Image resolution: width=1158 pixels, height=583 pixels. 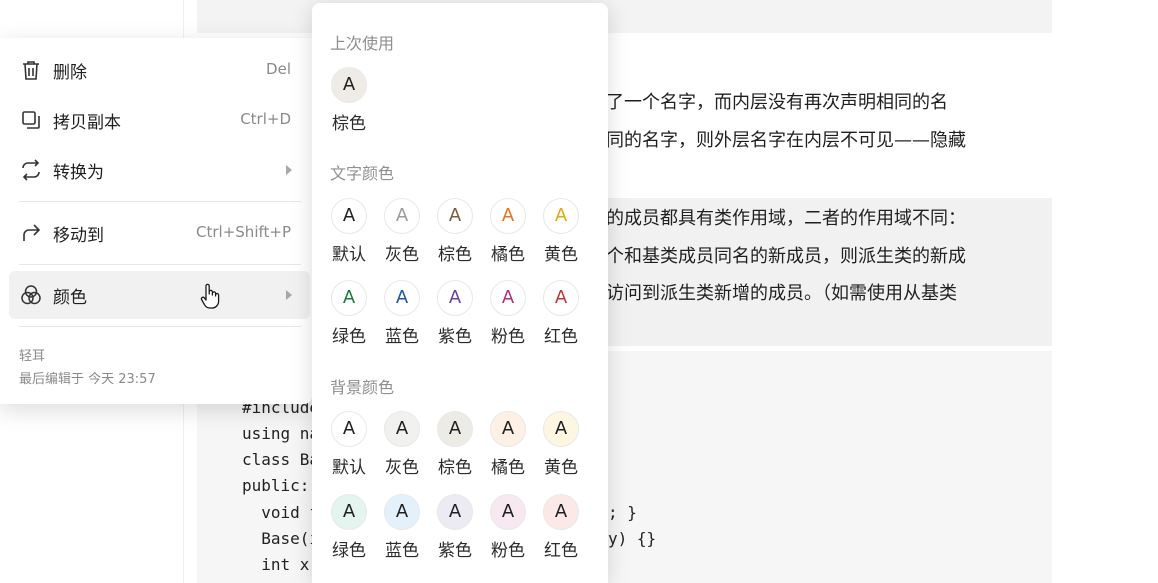 What do you see at coordinates (281, 538) in the screenshot?
I see `code-line: Base(i` at bounding box center [281, 538].